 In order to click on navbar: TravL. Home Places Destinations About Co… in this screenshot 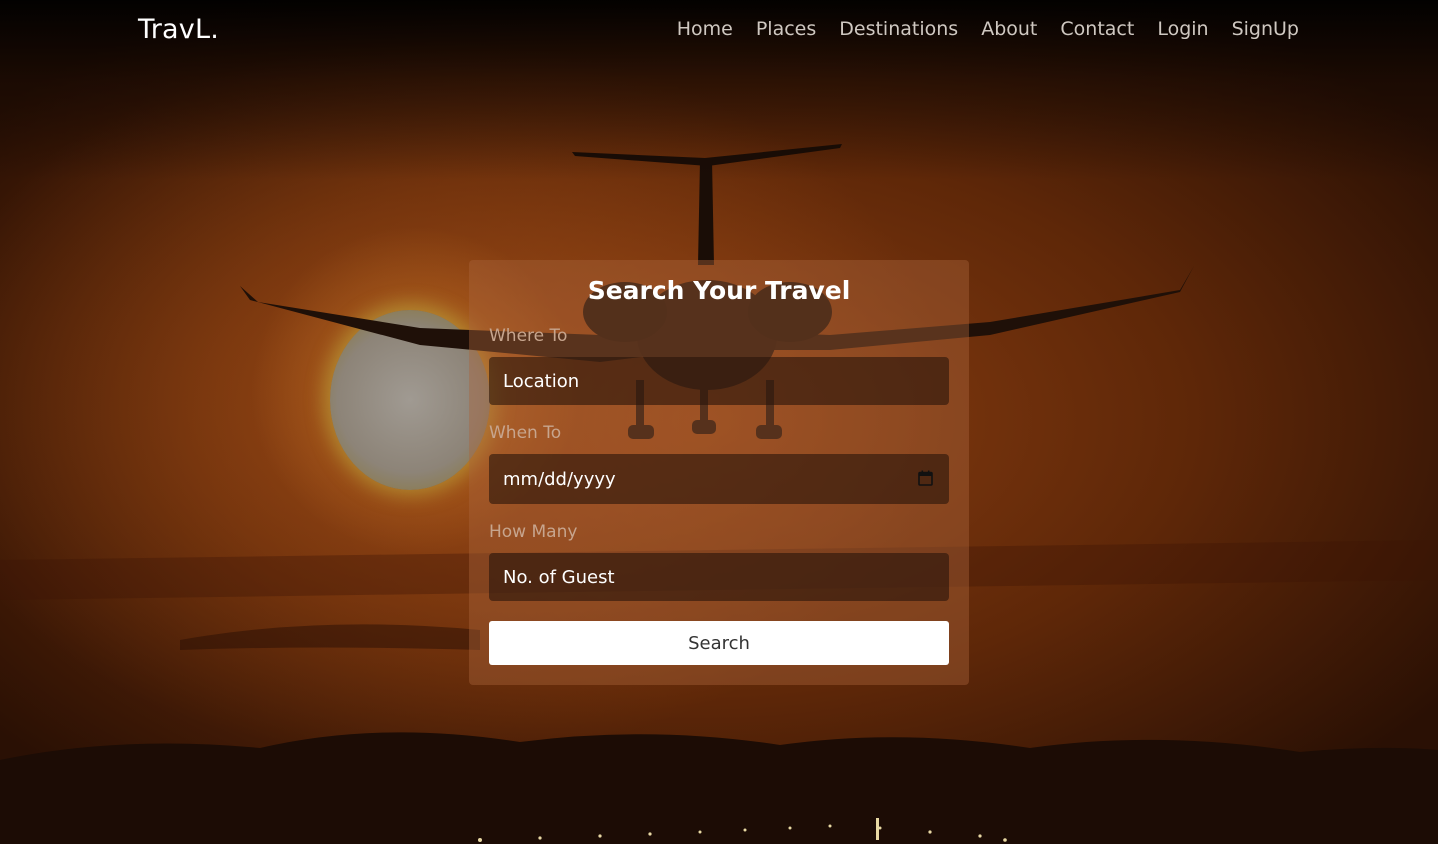, I will do `click(719, 32)`.